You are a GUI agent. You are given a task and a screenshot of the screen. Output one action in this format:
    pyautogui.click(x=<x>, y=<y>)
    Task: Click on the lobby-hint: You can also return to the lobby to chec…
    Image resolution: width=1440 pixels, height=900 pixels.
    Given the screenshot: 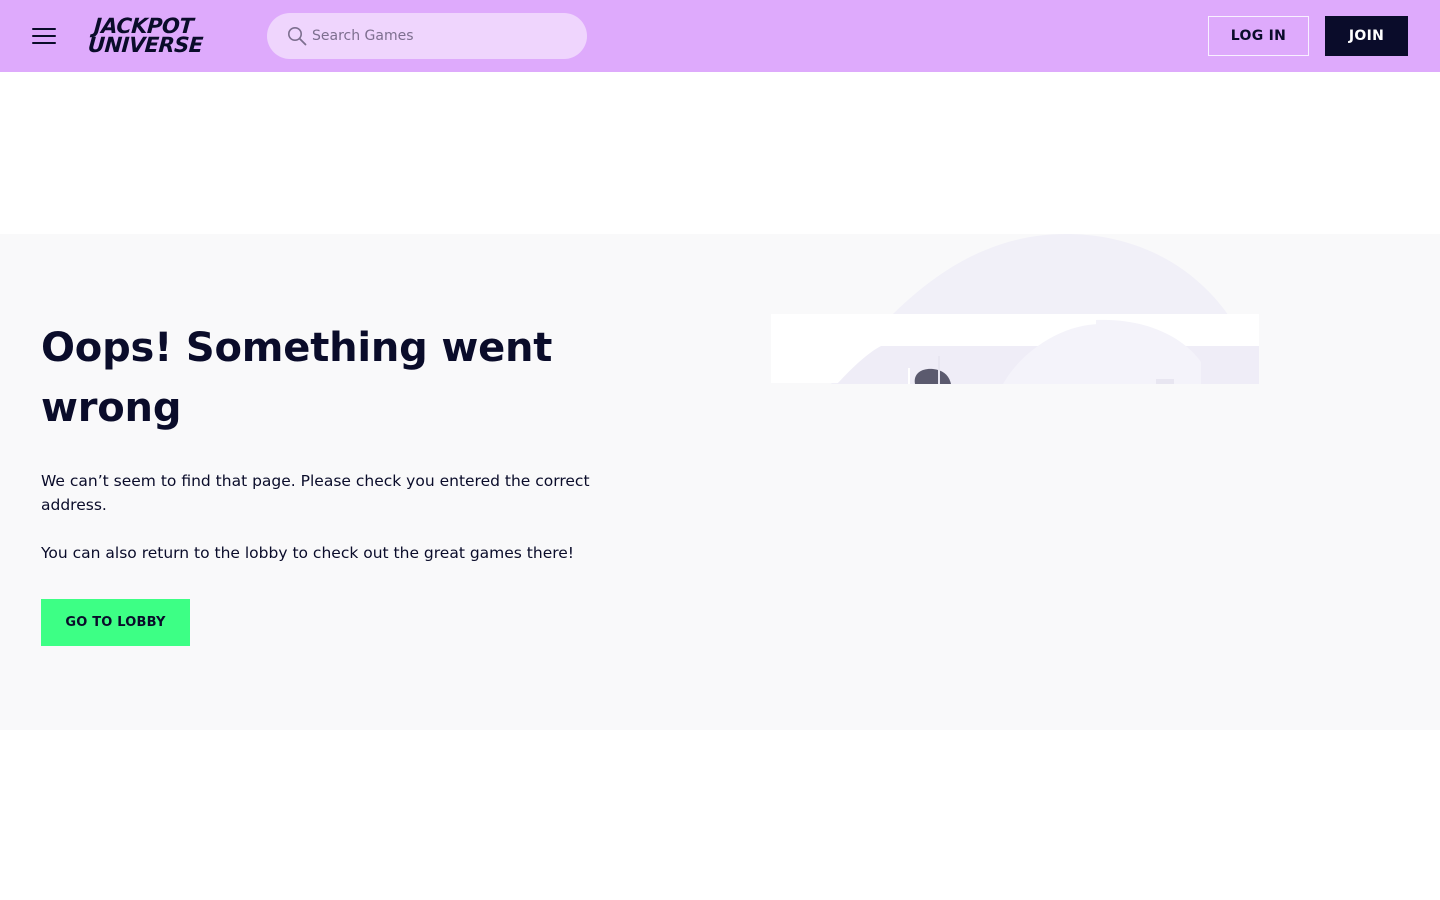 What is the action you would take?
    pyautogui.click(x=308, y=553)
    